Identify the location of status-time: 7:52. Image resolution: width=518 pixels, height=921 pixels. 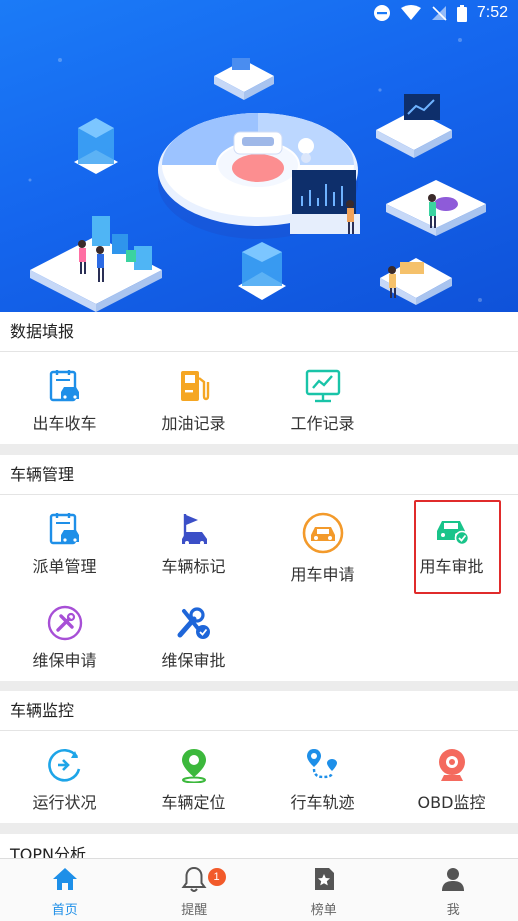
(492, 12).